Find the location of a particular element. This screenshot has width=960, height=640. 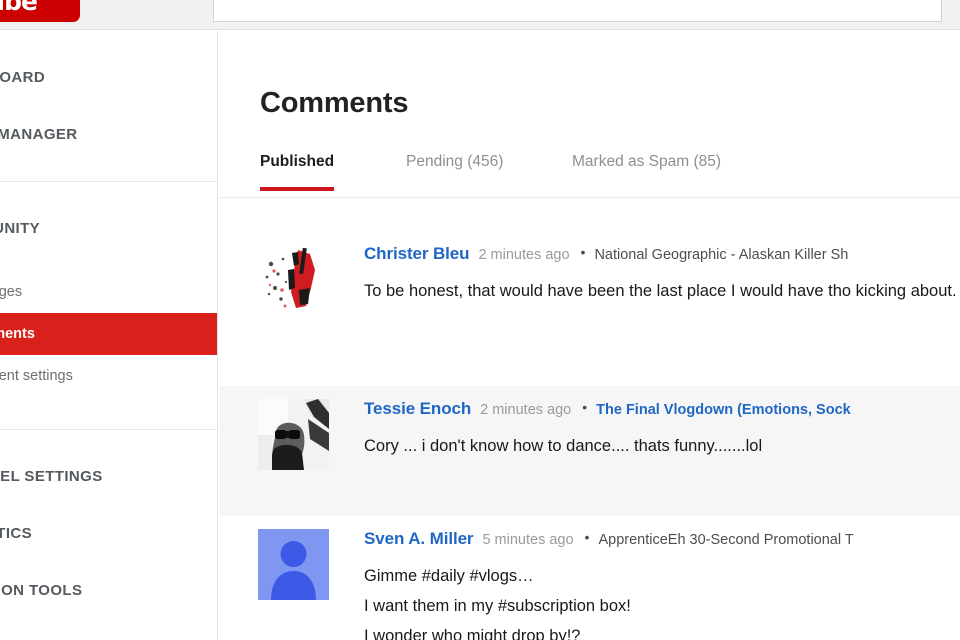

sidebar-item-analytics-label: ANALYTICS is located at coordinates (16, 533).